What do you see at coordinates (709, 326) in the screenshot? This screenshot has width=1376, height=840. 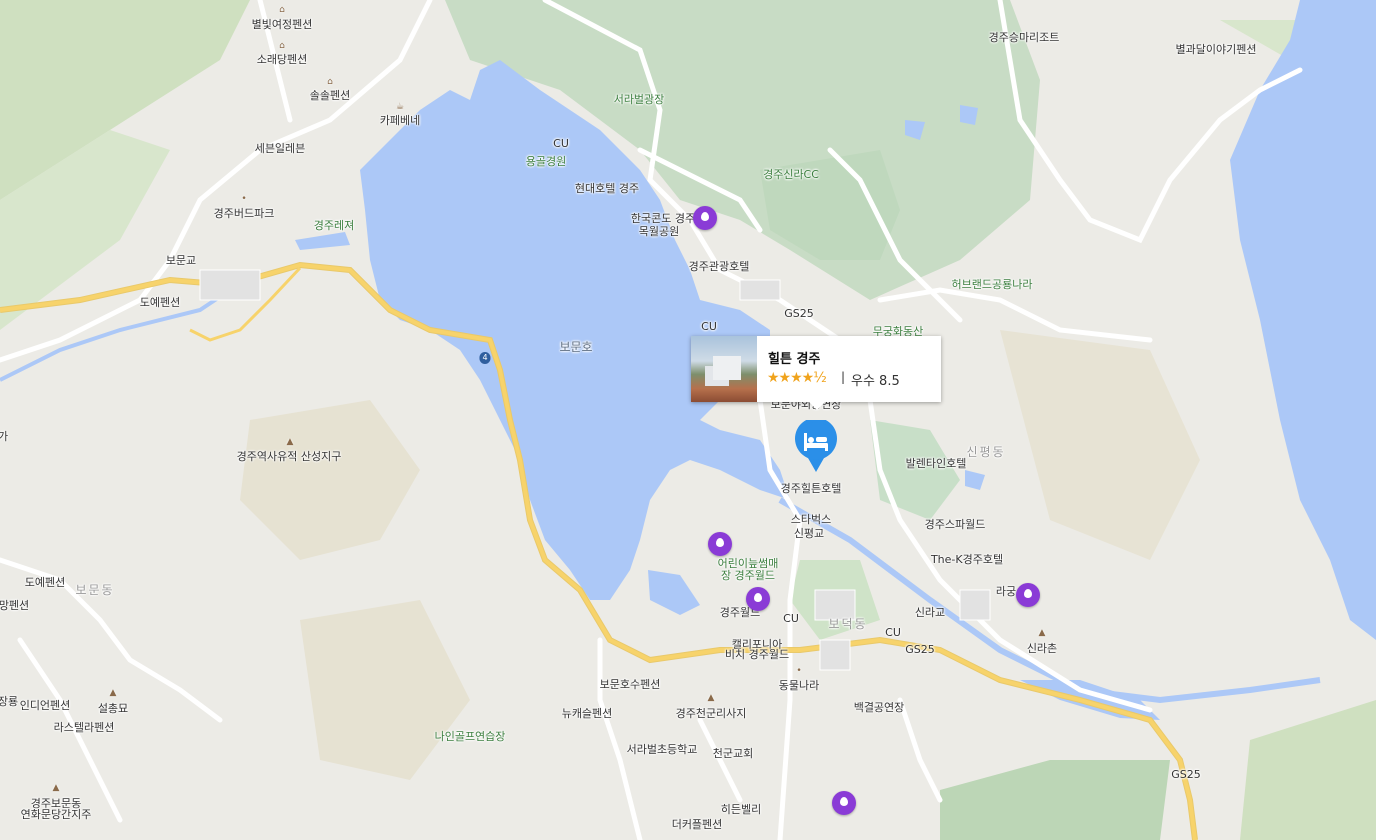 I see `label-cu2: CU` at bounding box center [709, 326].